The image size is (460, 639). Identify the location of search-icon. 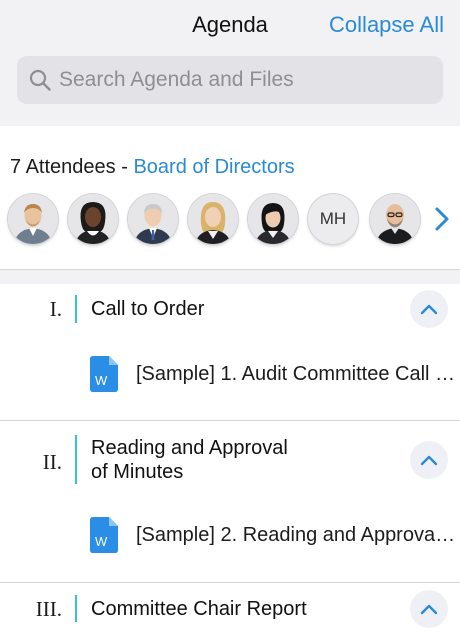
(40, 80).